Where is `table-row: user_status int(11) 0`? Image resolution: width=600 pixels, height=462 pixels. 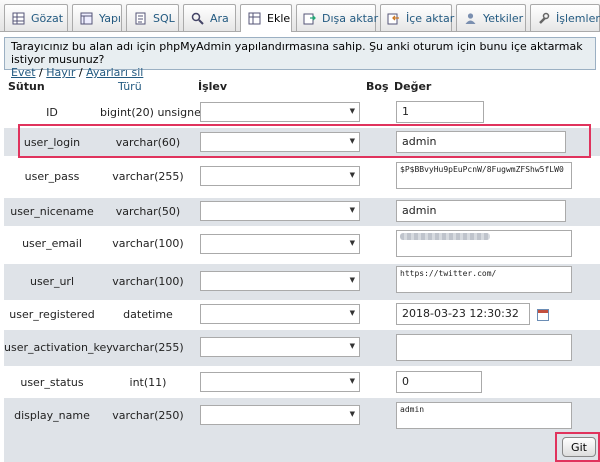 table-row: user_status int(11) 0 is located at coordinates (302, 382).